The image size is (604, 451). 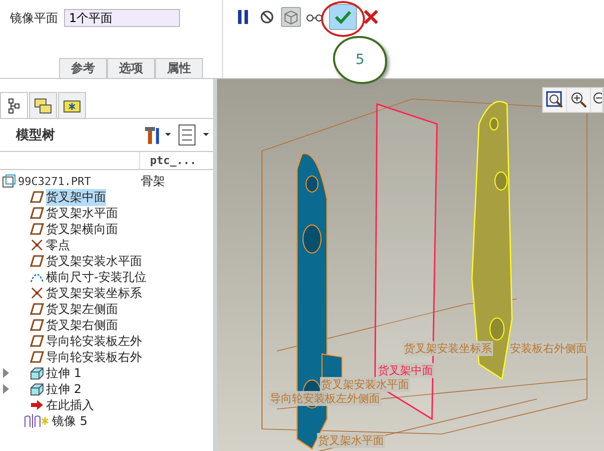 What do you see at coordinates (405, 370) in the screenshot?
I see `datum-label: 货叉架中面` at bounding box center [405, 370].